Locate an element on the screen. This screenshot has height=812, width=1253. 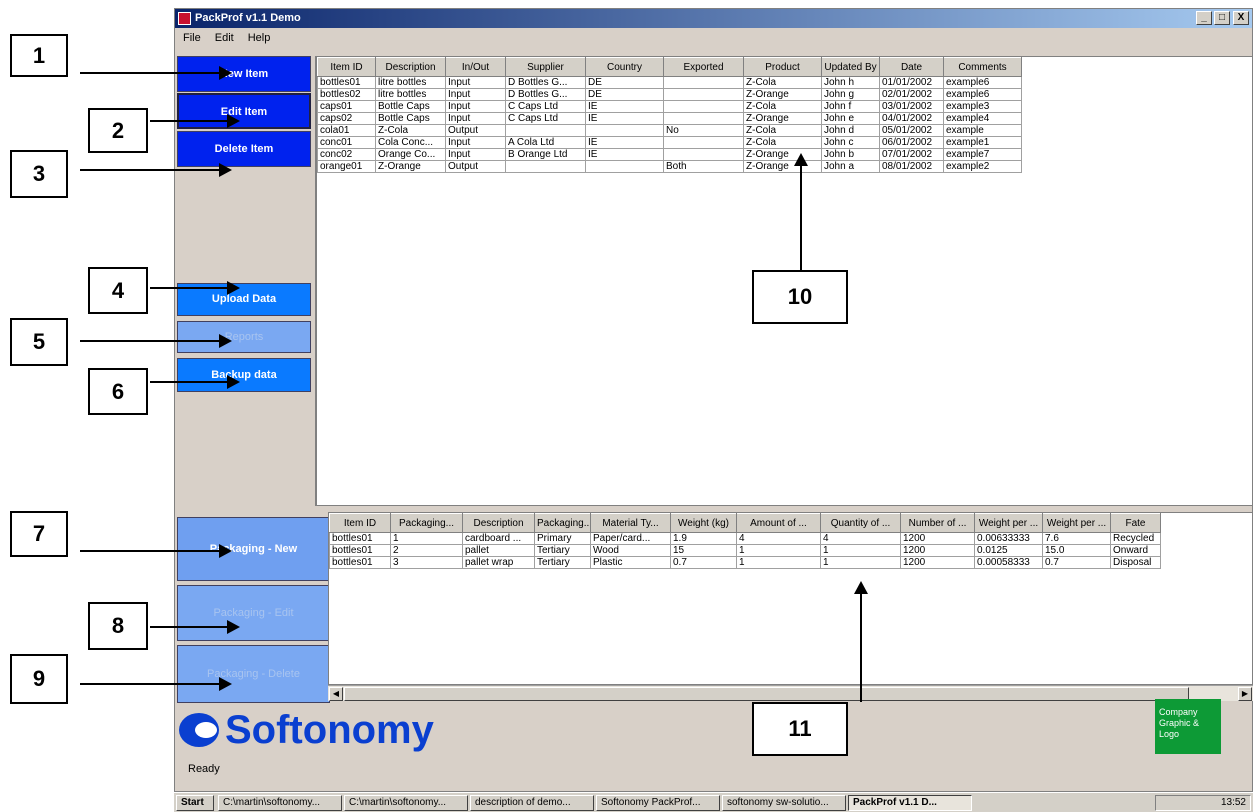
scroll-thumb is located at coordinates (766, 694).